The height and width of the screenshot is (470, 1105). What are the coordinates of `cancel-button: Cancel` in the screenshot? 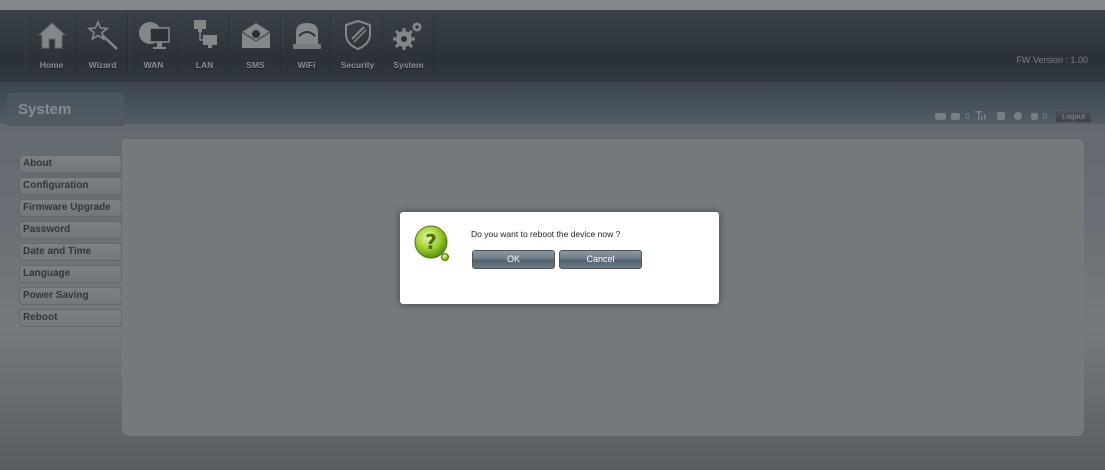 It's located at (600, 259).